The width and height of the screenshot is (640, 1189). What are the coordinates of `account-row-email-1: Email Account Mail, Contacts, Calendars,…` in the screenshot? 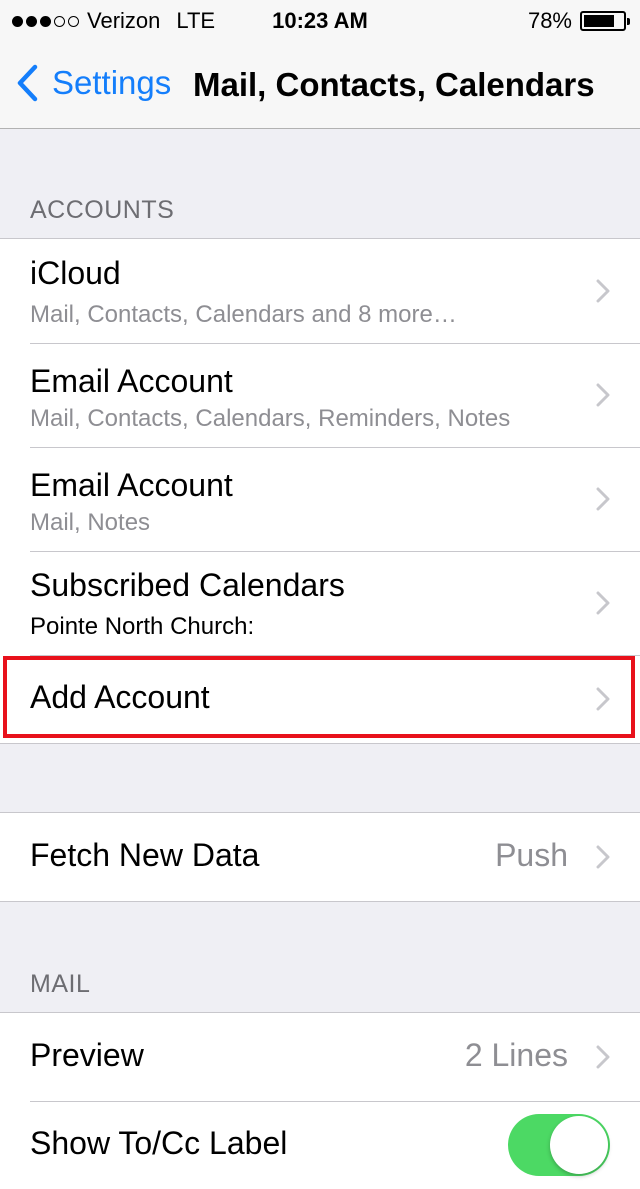 It's located at (320, 395).